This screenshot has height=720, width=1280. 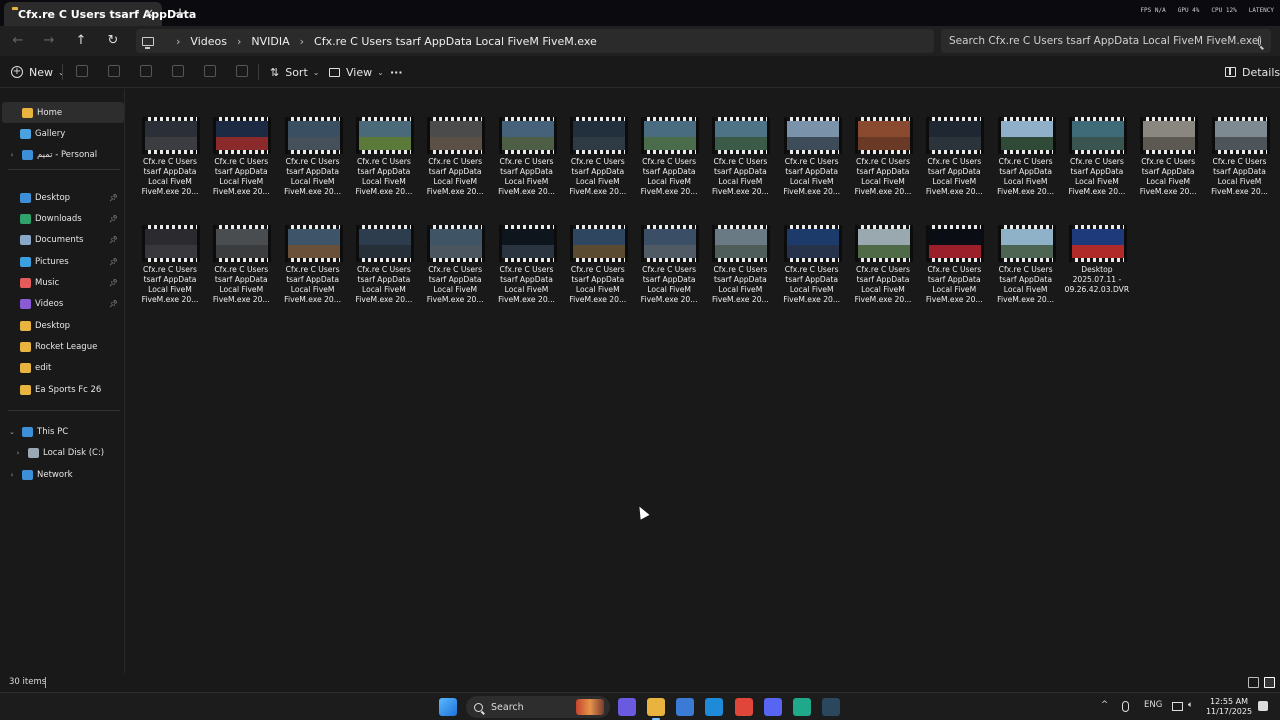 I want to click on chrome-icon, so click(x=744, y=707).